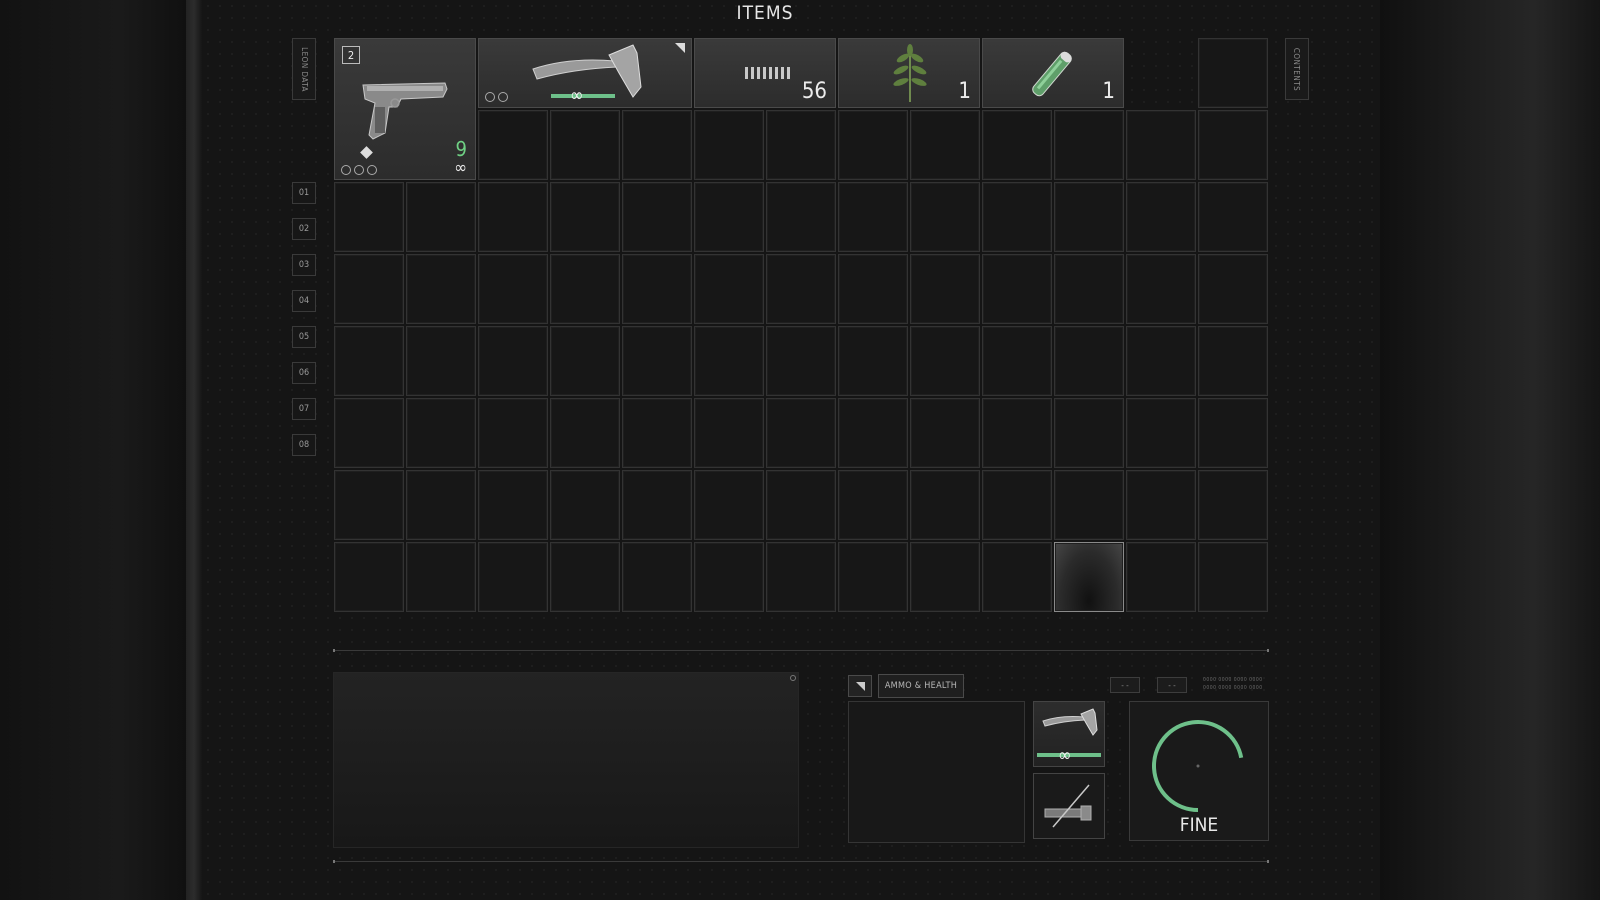 This screenshot has height=900, width=1600. Describe the element at coordinates (585, 73) in the screenshot. I see `inventory-item-hatchet: ∞` at that location.